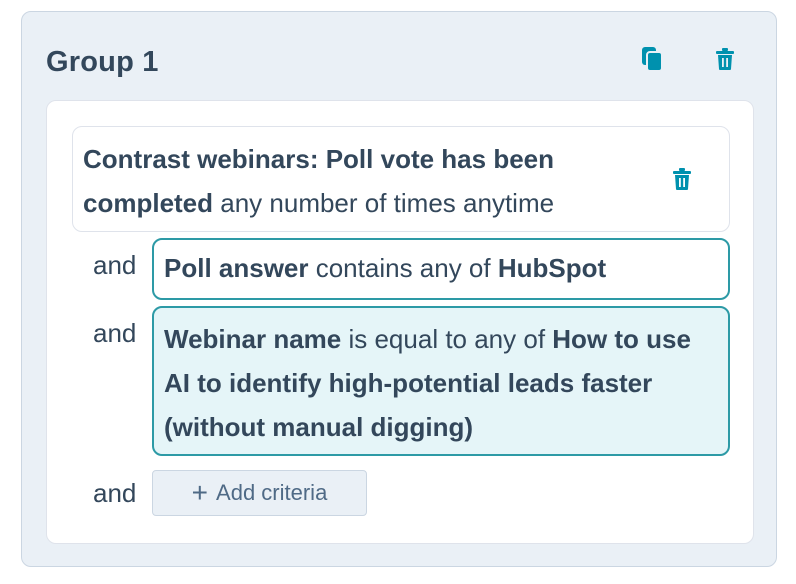 This screenshot has width=796, height=584. I want to click on criterion-property: Webinar name, so click(253, 339).